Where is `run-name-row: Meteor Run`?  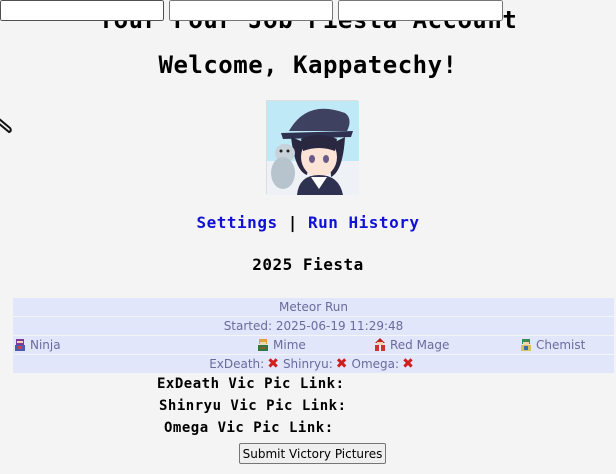
run-name-row: Meteor Run is located at coordinates (313, 307).